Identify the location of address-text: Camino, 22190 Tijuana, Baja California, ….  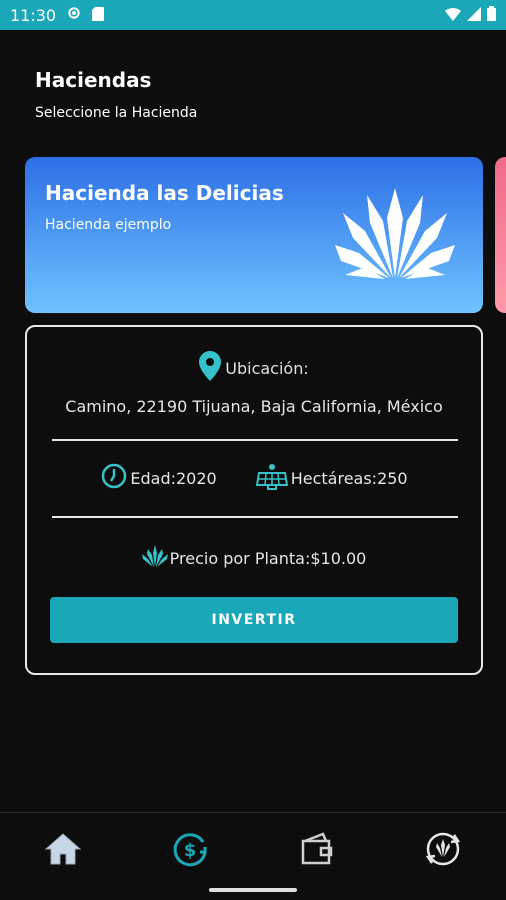
(254, 406).